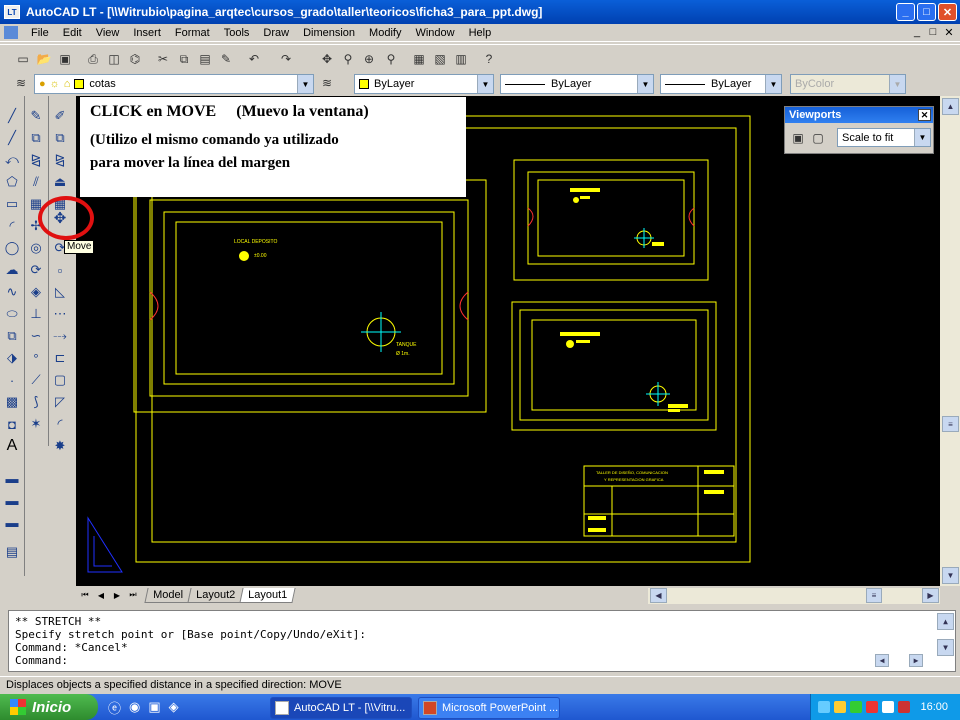 The image size is (960, 720). Describe the element at coordinates (12, 336) in the screenshot. I see `insert-block-icon: ⧉` at that location.